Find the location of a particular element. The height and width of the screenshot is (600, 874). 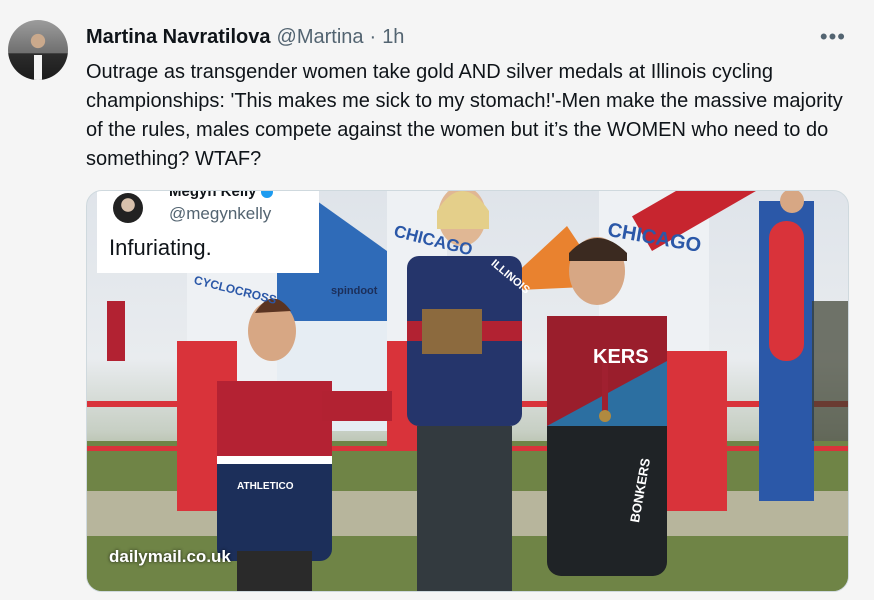

tweet-time: 1h is located at coordinates (393, 37).